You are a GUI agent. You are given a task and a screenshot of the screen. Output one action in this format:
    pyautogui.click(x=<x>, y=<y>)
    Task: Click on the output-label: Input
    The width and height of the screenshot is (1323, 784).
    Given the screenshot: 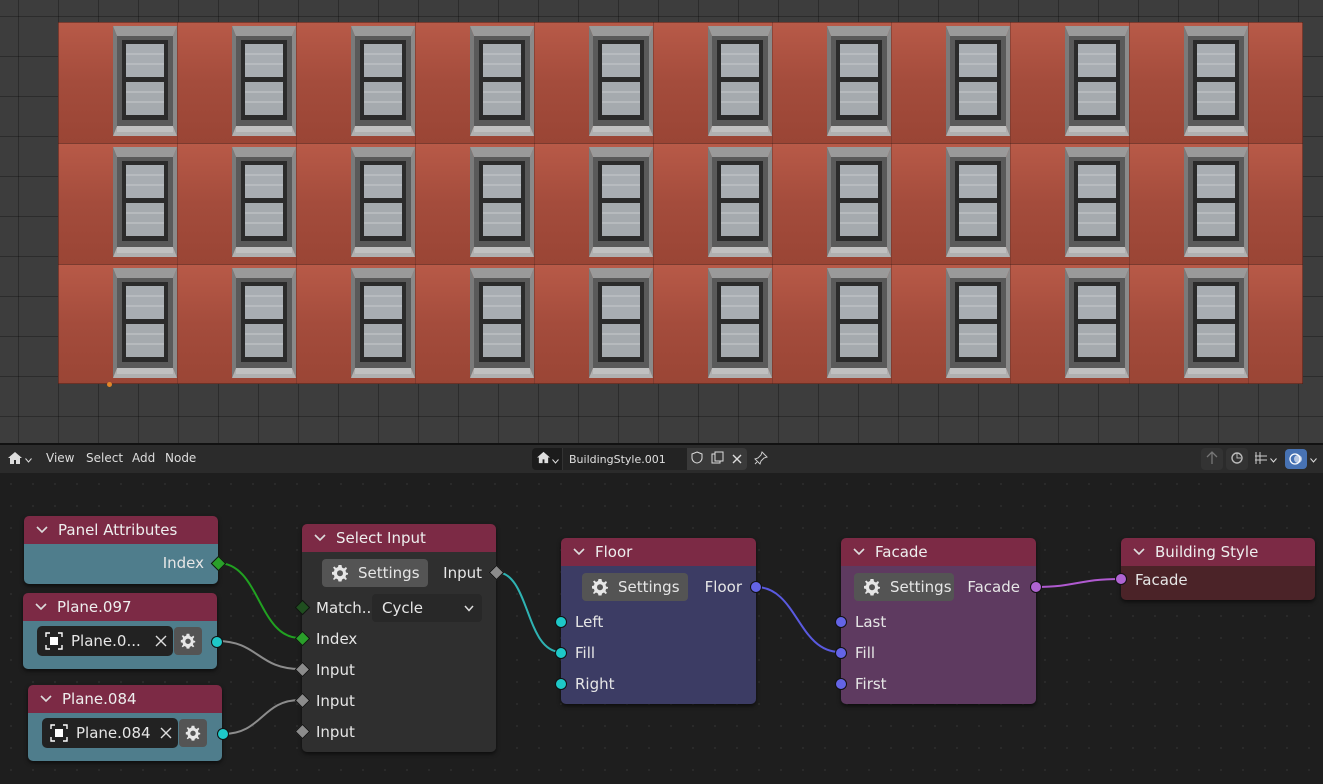 What is the action you would take?
    pyautogui.click(x=462, y=573)
    